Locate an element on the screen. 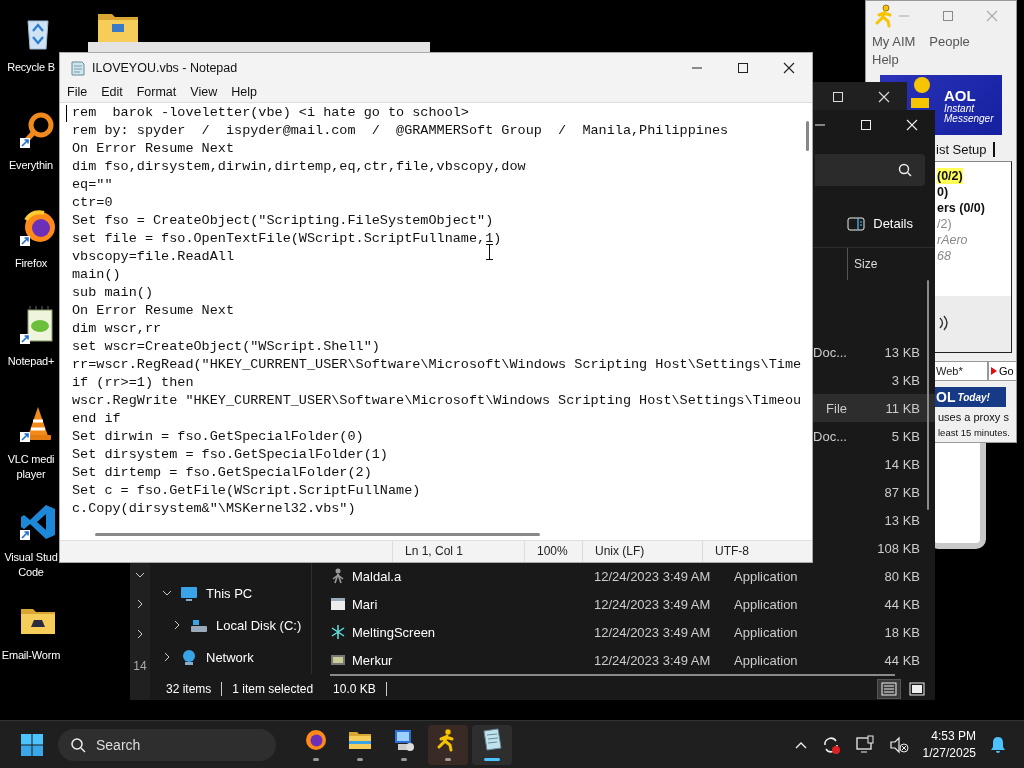 Image resolution: width=1024 pixels, height=768 pixels. code-line: set file = fso.OpenTextFile(WScript.ScriptFullname,1) is located at coordinates (287, 239).